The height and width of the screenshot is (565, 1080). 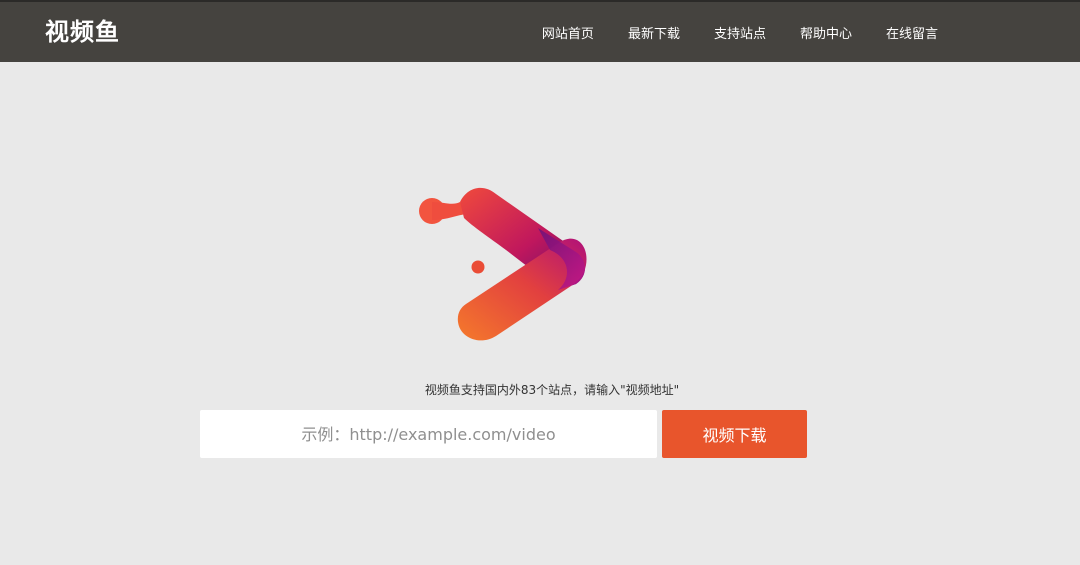 What do you see at coordinates (82, 32) in the screenshot?
I see `site-brand: 视频鱼` at bounding box center [82, 32].